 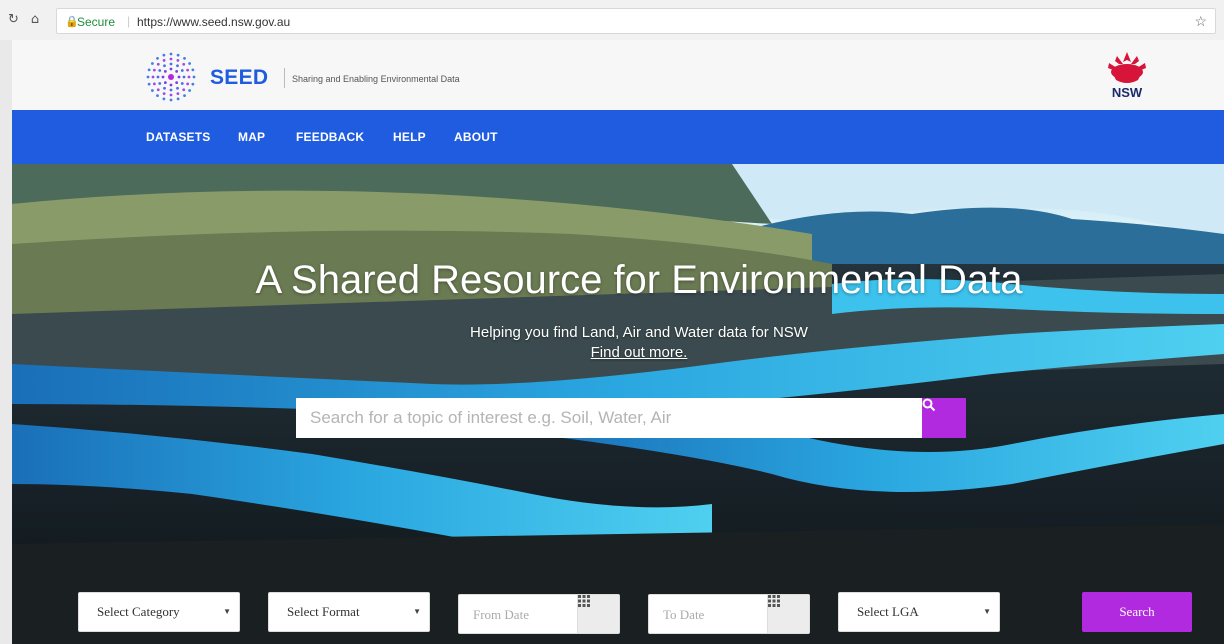 I want to click on format-select: Select Format ▼, so click(x=349, y=612).